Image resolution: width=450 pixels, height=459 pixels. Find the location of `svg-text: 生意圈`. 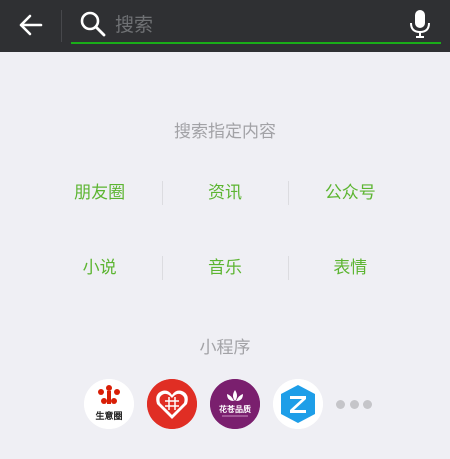

svg-text: 生意圈 is located at coordinates (108, 416).